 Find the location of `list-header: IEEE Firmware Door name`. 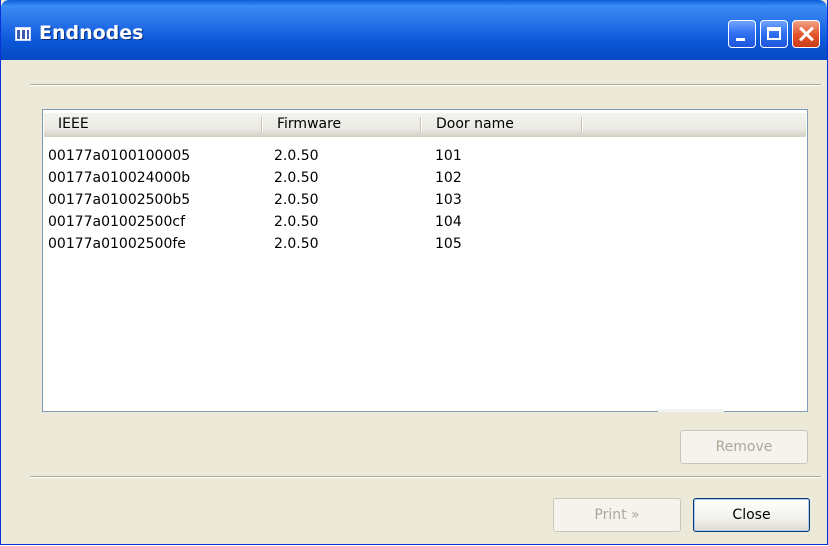

list-header: IEEE Firmware Door name is located at coordinates (425, 125).